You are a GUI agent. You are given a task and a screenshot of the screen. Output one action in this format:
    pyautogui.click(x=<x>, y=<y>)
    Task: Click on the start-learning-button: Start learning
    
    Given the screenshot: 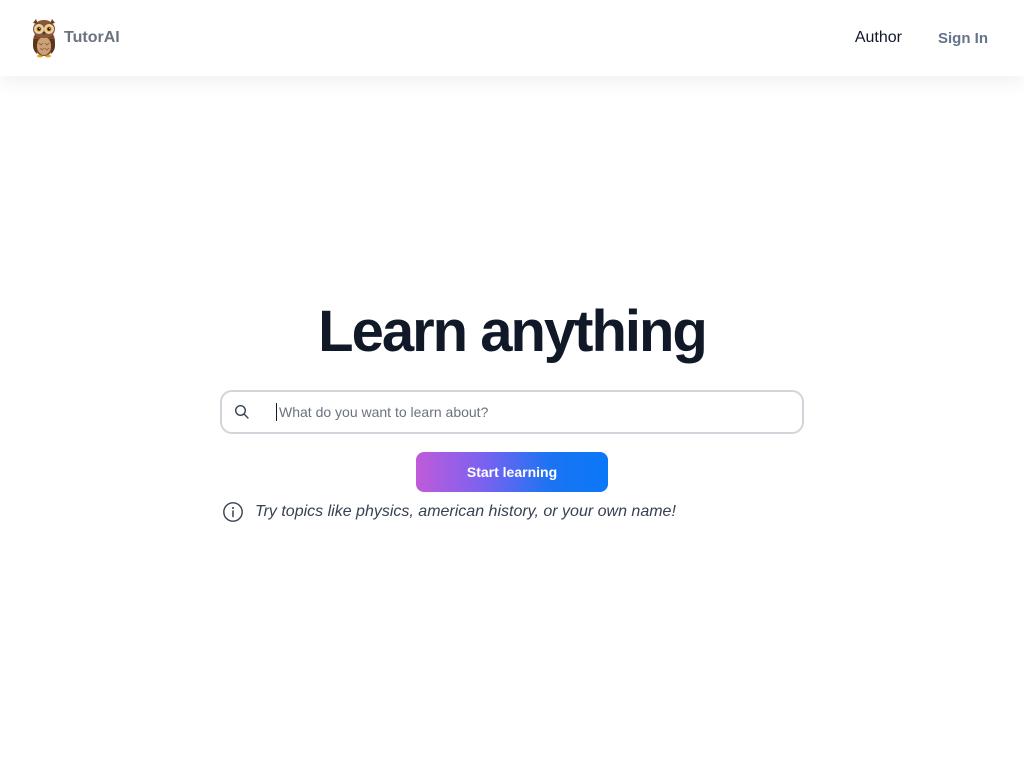 What is the action you would take?
    pyautogui.click(x=512, y=472)
    